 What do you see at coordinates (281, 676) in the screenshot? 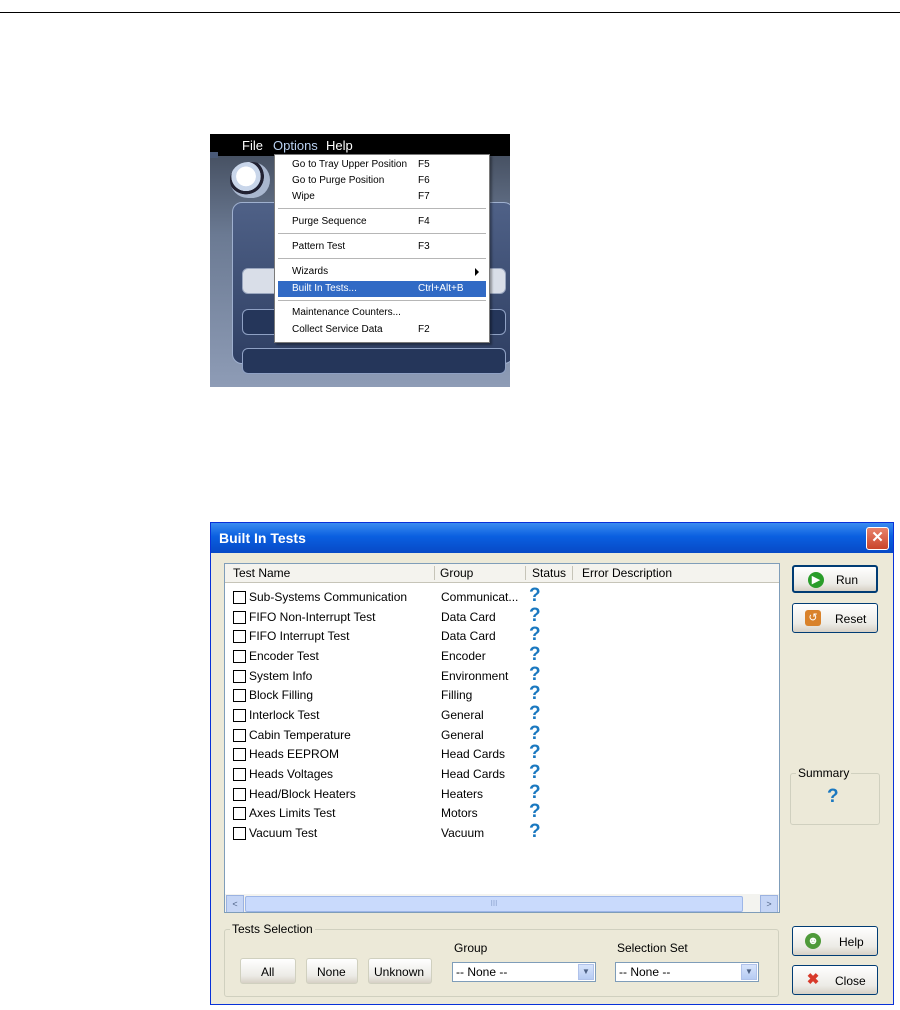
I see `test-name: System Info` at bounding box center [281, 676].